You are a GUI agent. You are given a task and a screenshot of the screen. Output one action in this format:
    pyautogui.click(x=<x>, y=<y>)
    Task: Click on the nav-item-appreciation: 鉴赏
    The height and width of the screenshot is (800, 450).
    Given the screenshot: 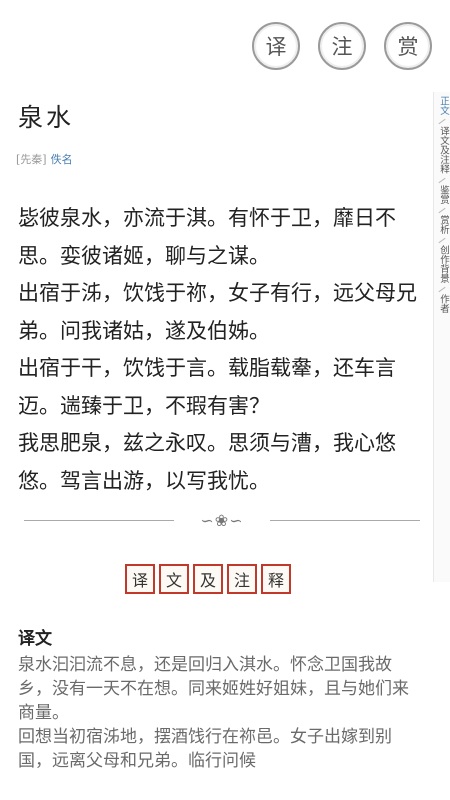 What is the action you would take?
    pyautogui.click(x=443, y=194)
    